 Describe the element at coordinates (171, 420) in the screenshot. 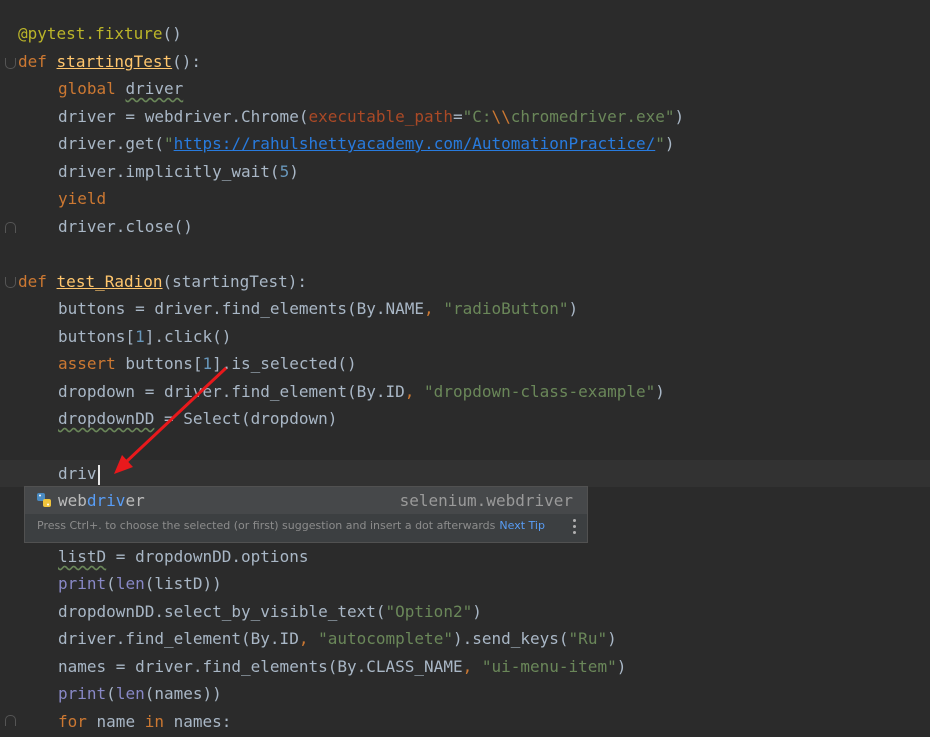

I see `annotation-arrow-icon` at that location.